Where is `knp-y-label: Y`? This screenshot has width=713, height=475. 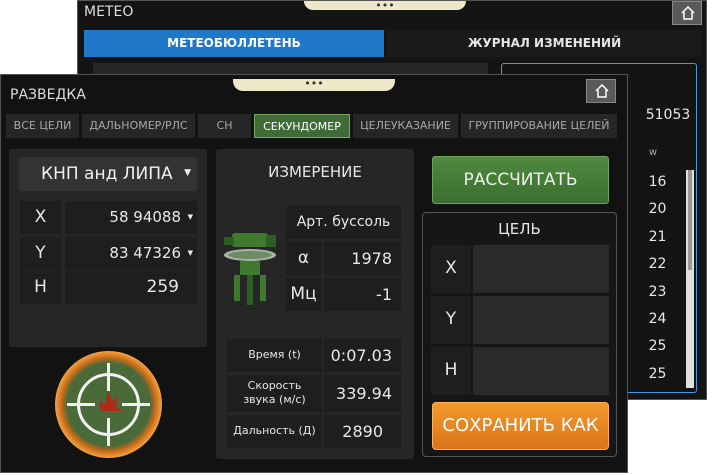 knp-y-label: Y is located at coordinates (40, 253).